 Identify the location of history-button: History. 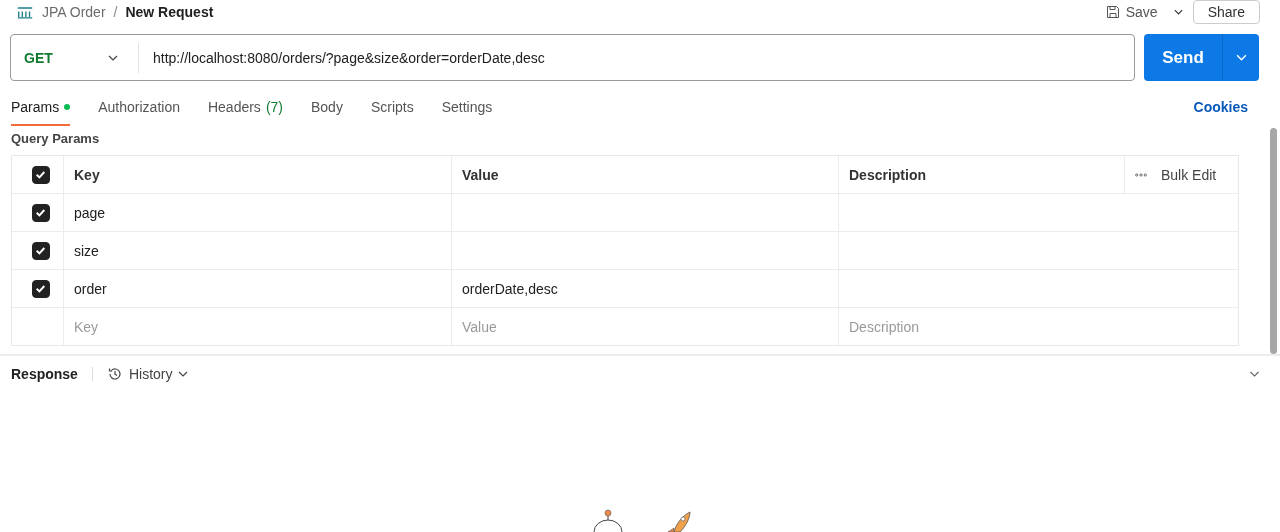
(147, 374).